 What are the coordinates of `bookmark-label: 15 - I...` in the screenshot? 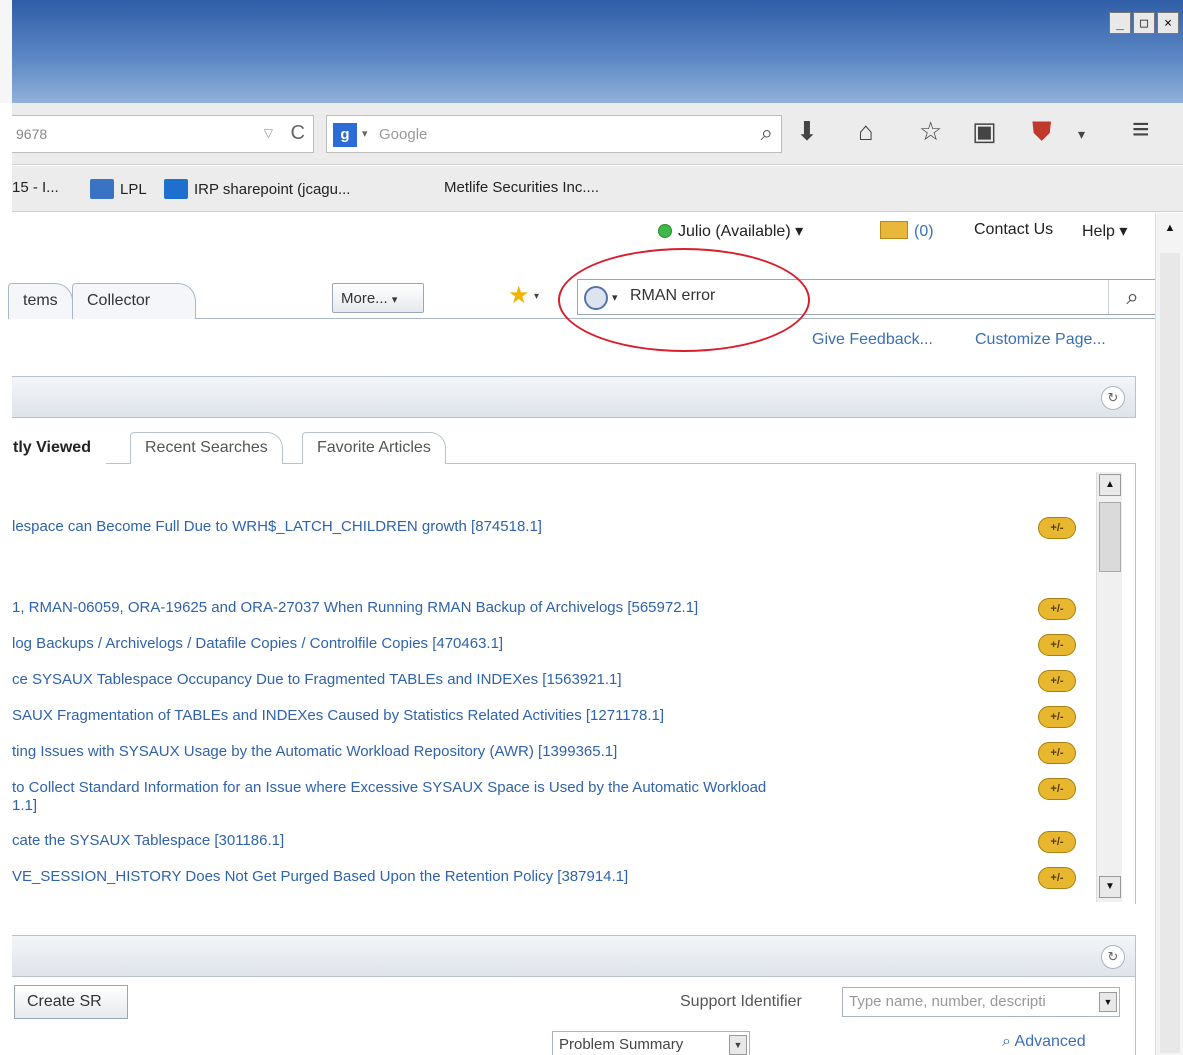 It's located at (35, 187).